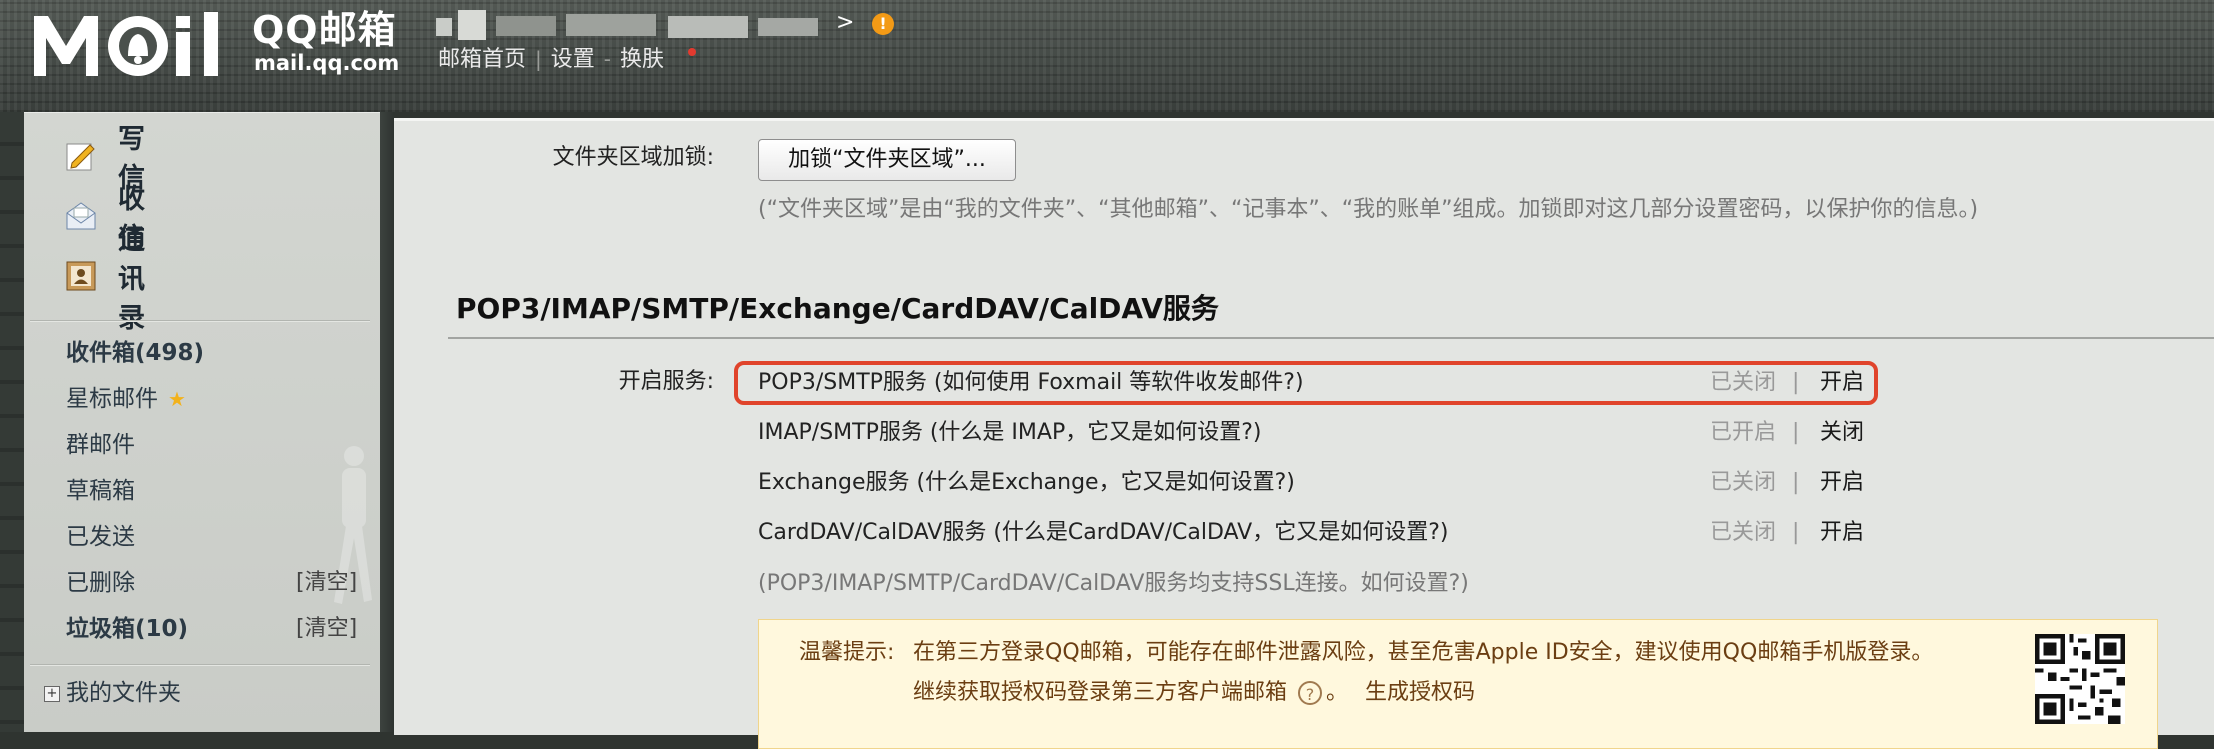 This screenshot has height=749, width=2214. What do you see at coordinates (326, 629) in the screenshot?
I see `clear-spam-link: [清空]` at bounding box center [326, 629].